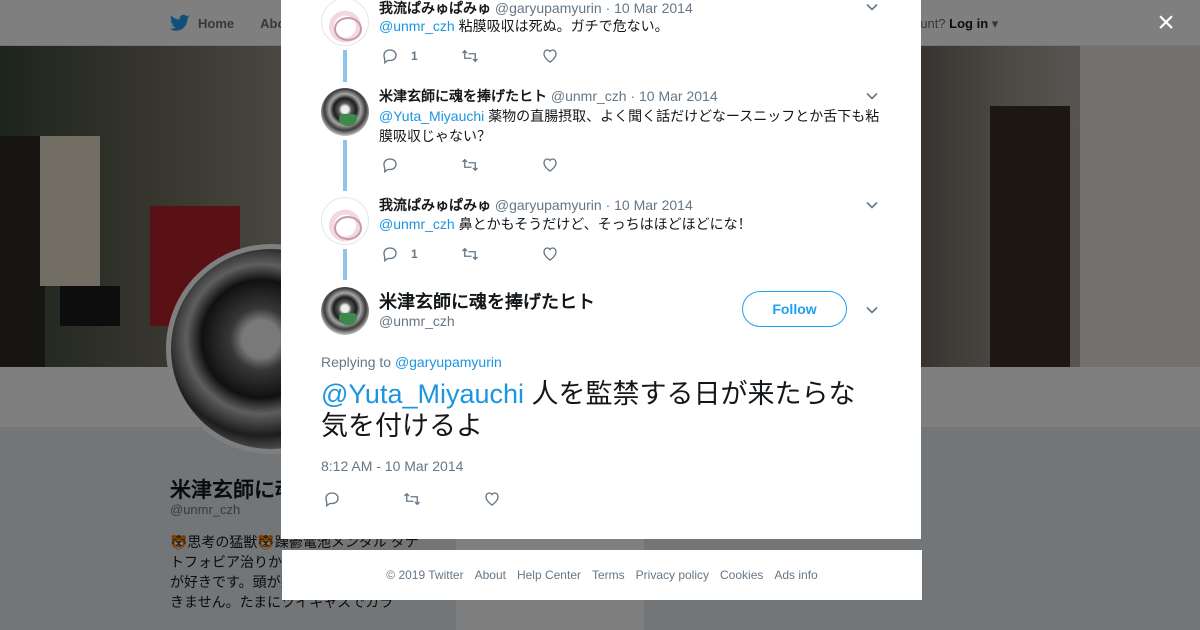  Describe the element at coordinates (794, 309) in the screenshot. I see `follow-button: Follow` at that location.